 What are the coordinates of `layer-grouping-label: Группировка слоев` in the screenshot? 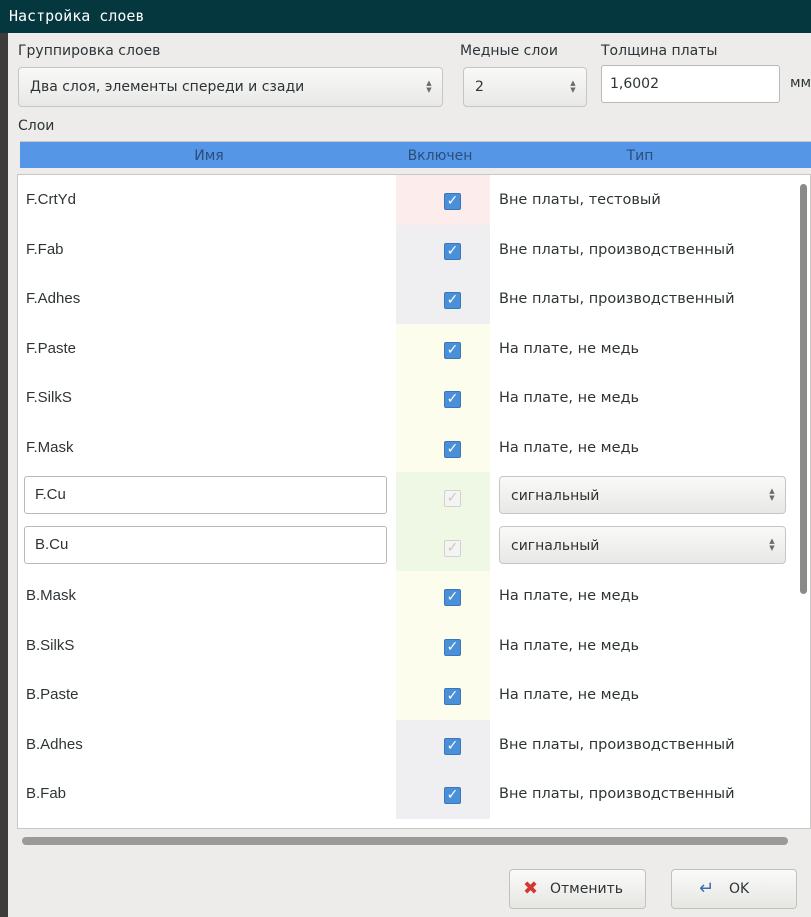 It's located at (89, 51).